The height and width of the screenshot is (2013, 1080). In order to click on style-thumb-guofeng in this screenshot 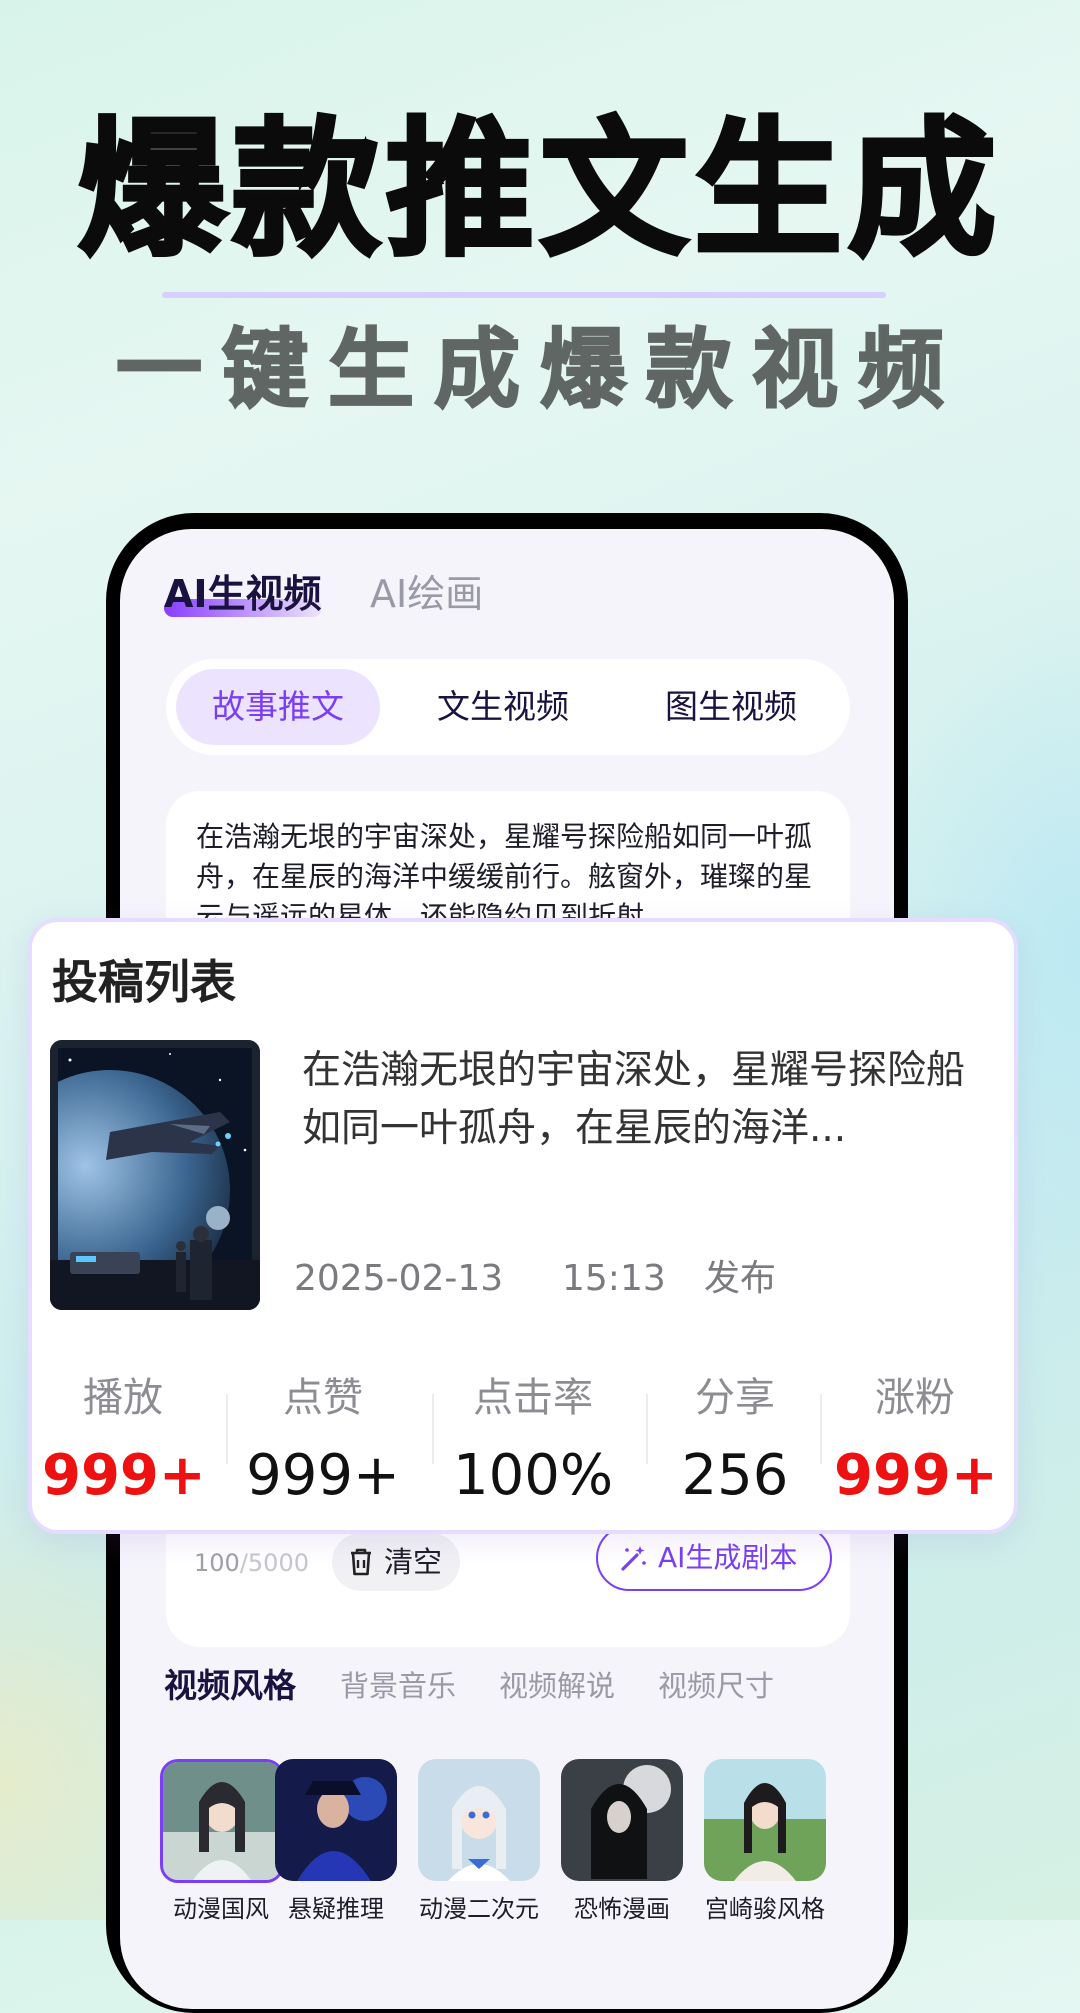, I will do `click(222, 1821)`.